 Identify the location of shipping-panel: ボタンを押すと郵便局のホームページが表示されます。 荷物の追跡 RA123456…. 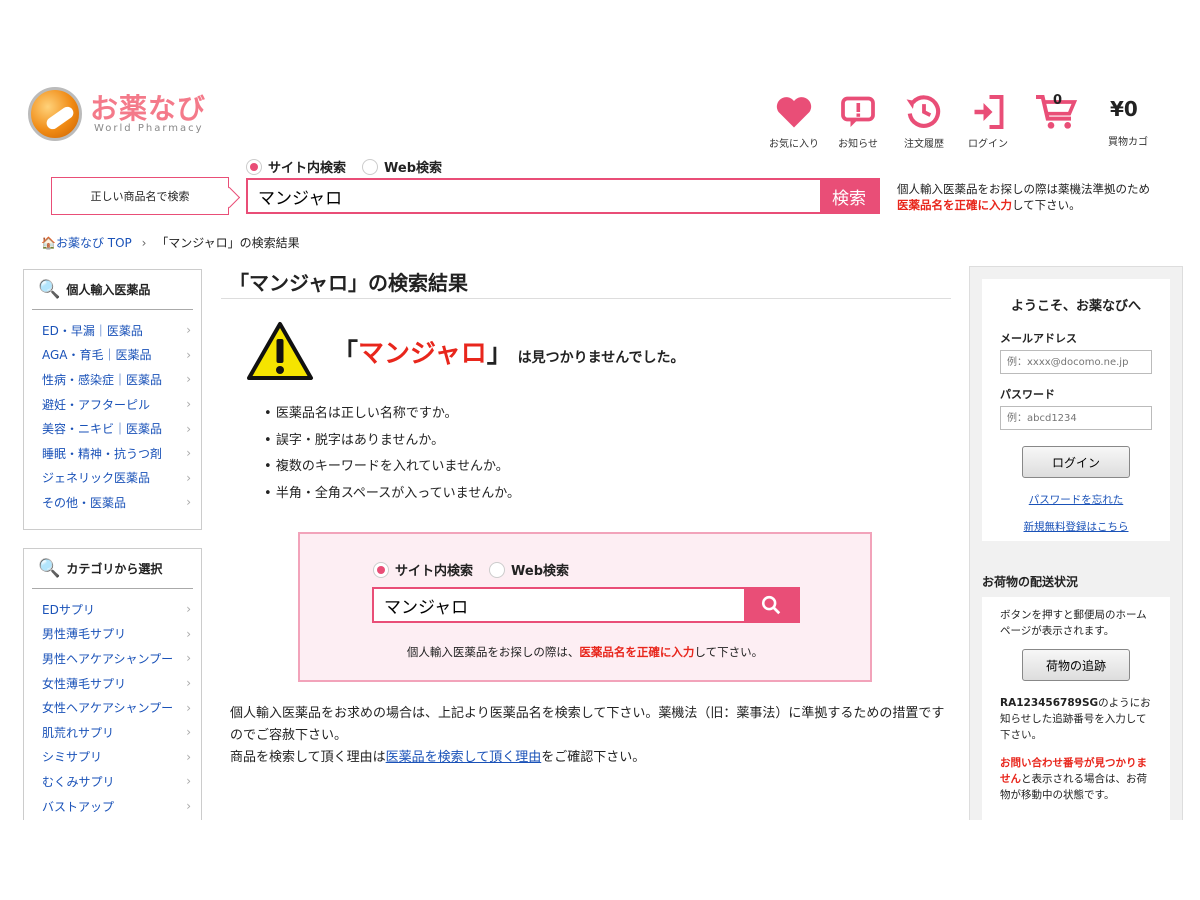
(1076, 708).